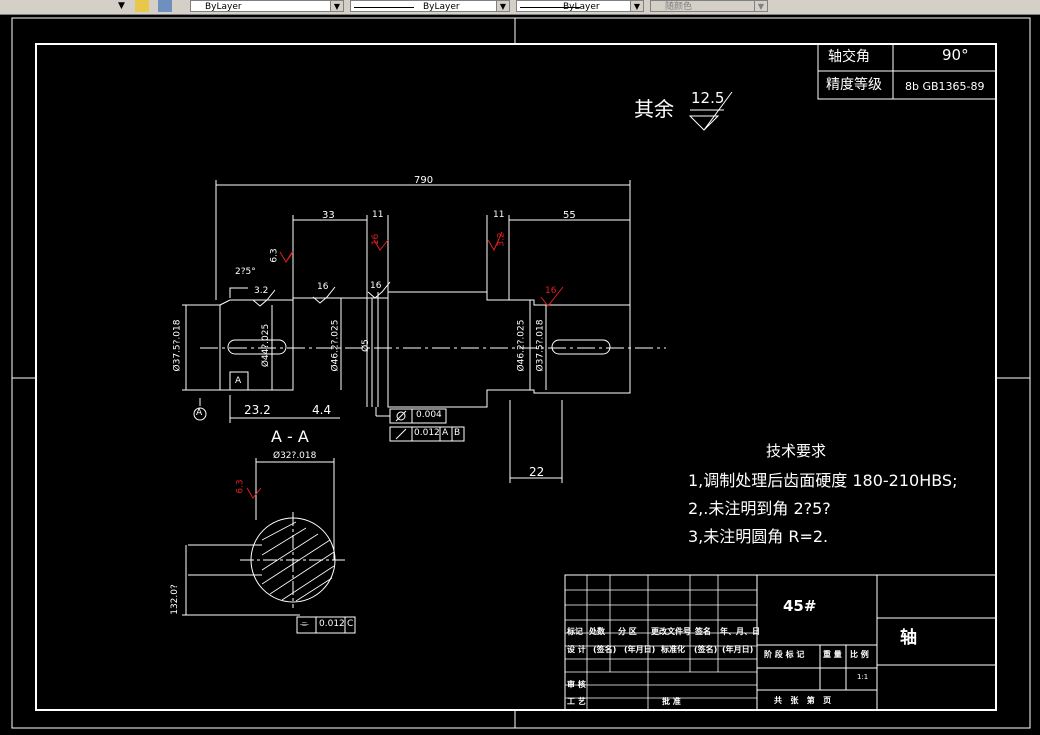  Describe the element at coordinates (430, 6) in the screenshot. I see `linetype-combo: ByLayer ▼` at that location.